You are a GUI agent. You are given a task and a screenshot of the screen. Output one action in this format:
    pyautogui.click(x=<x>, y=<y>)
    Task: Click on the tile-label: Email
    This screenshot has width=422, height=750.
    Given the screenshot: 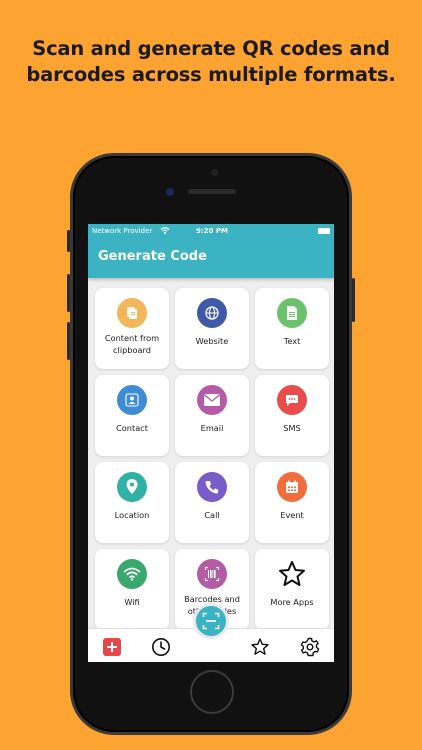 What is the action you would take?
    pyautogui.click(x=212, y=428)
    